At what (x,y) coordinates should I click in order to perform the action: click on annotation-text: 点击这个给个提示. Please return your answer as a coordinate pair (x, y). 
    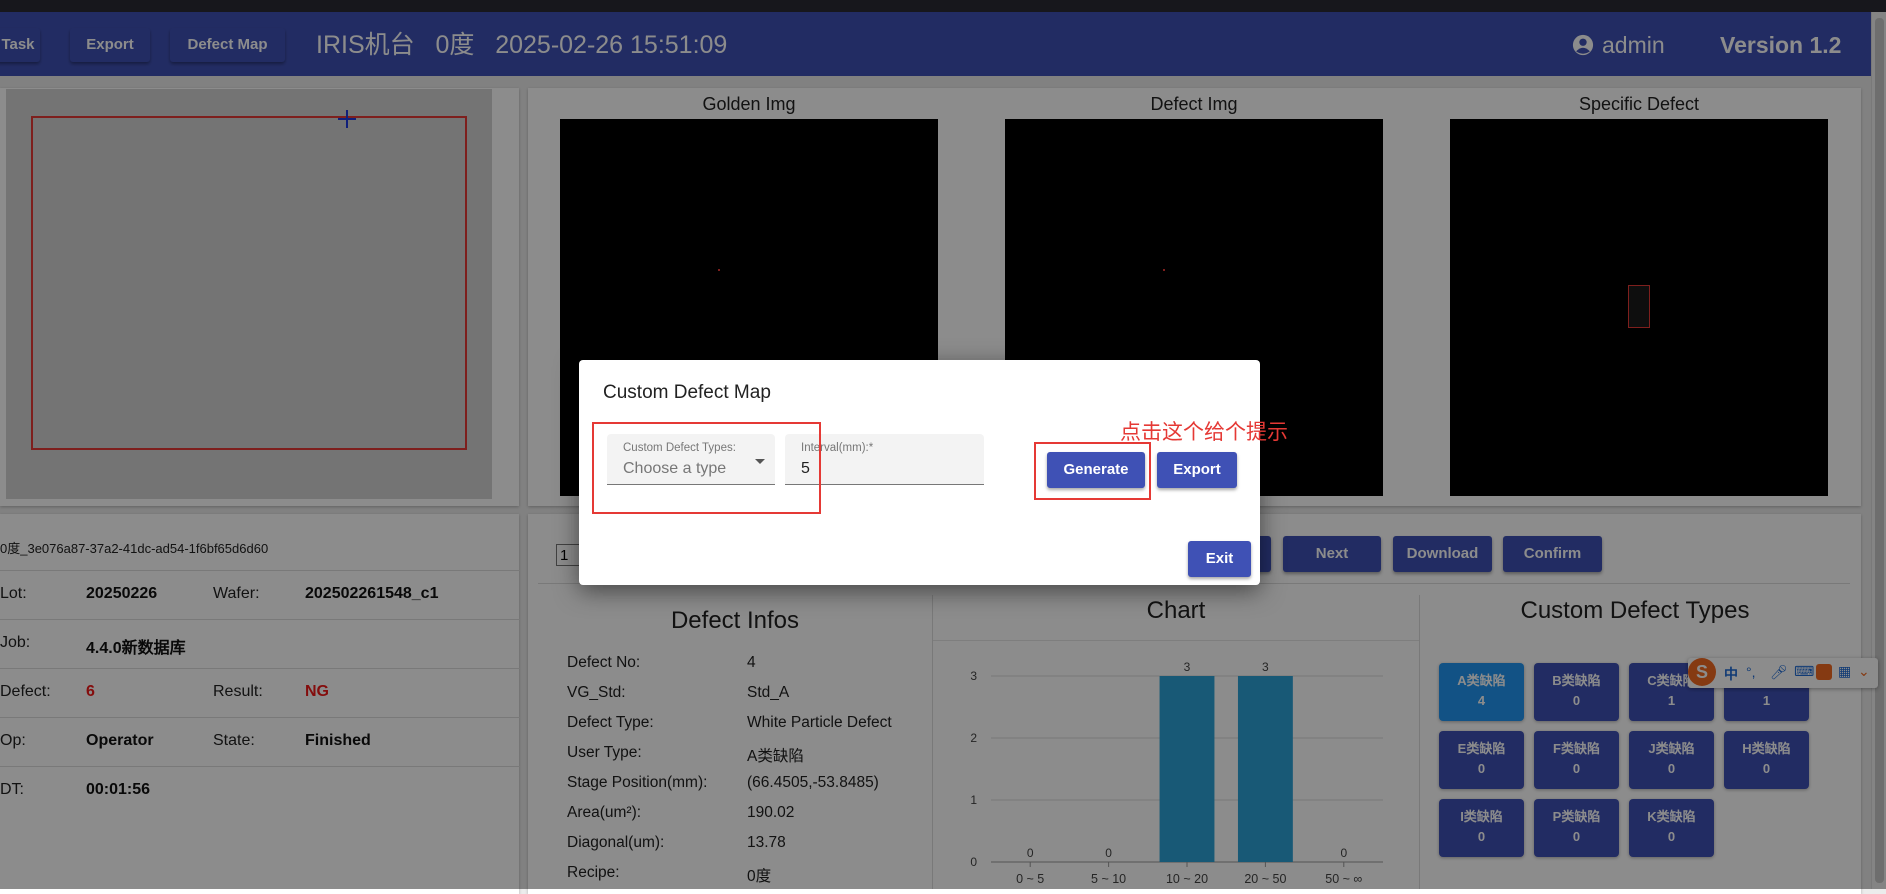
    Looking at the image, I should click on (1204, 432).